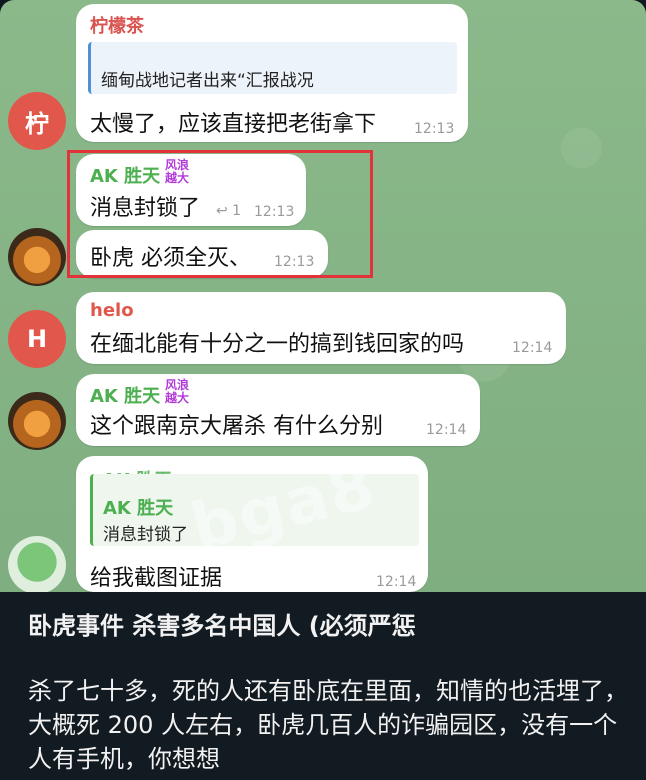 This screenshot has height=780, width=646. I want to click on avatar-letter: H, so click(37, 339).